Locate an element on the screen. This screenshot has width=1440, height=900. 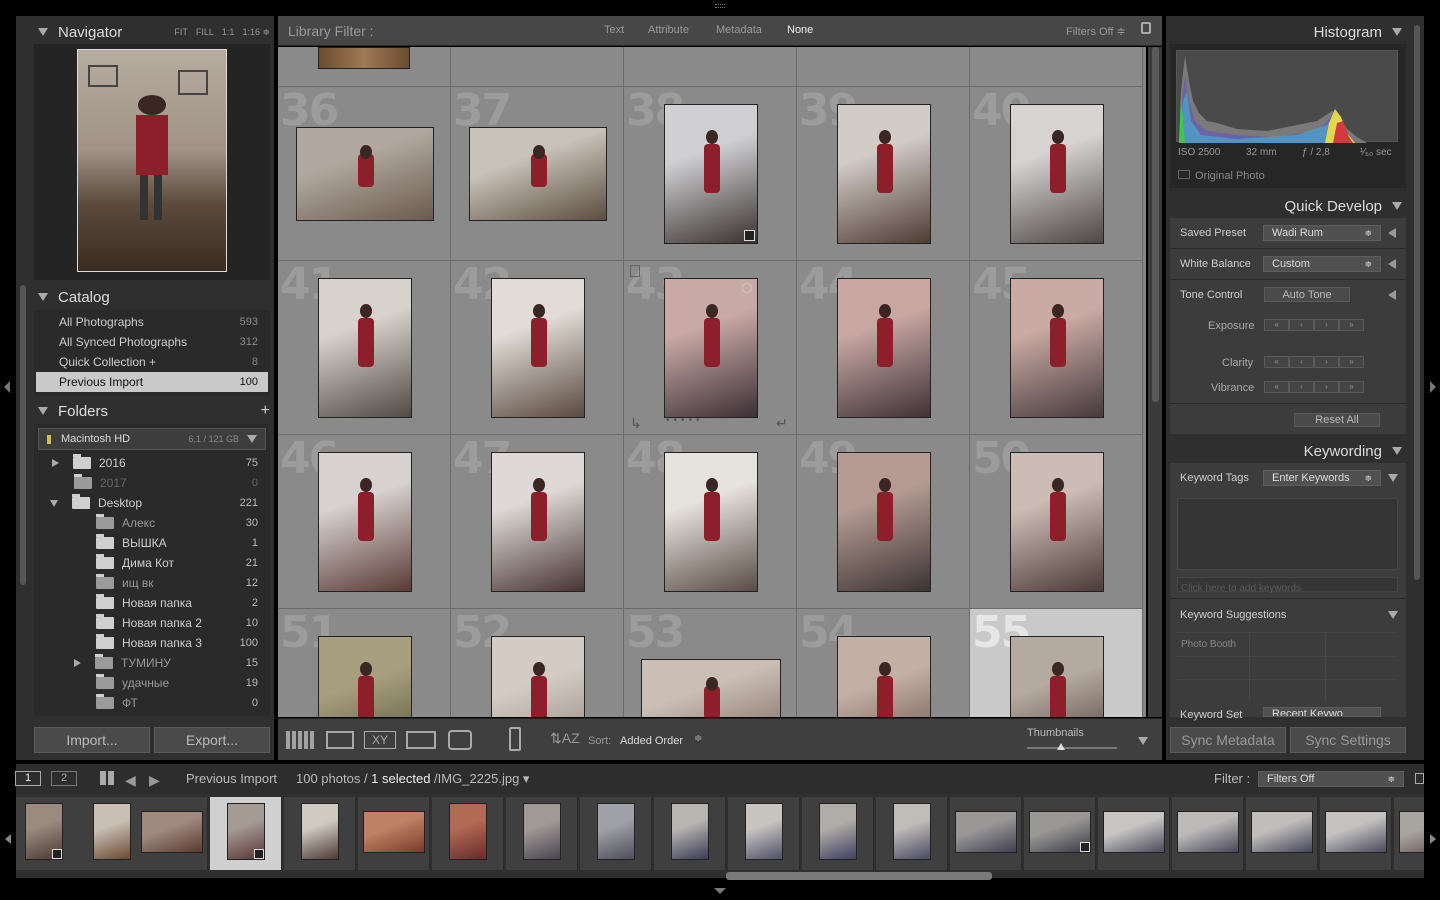
histogram-header: Histogram is located at coordinates (1286, 32).